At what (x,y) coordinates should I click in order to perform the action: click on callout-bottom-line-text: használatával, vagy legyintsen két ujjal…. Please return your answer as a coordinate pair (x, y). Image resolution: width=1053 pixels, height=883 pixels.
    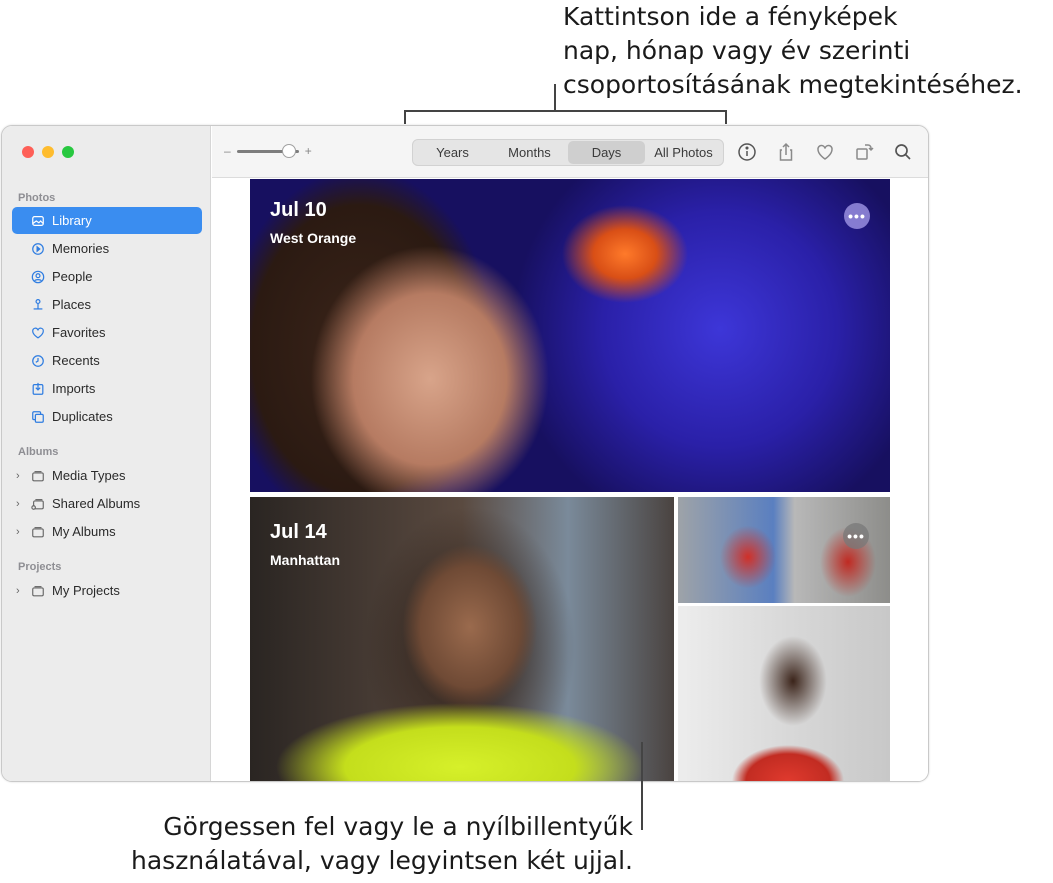
    Looking at the image, I should click on (382, 860).